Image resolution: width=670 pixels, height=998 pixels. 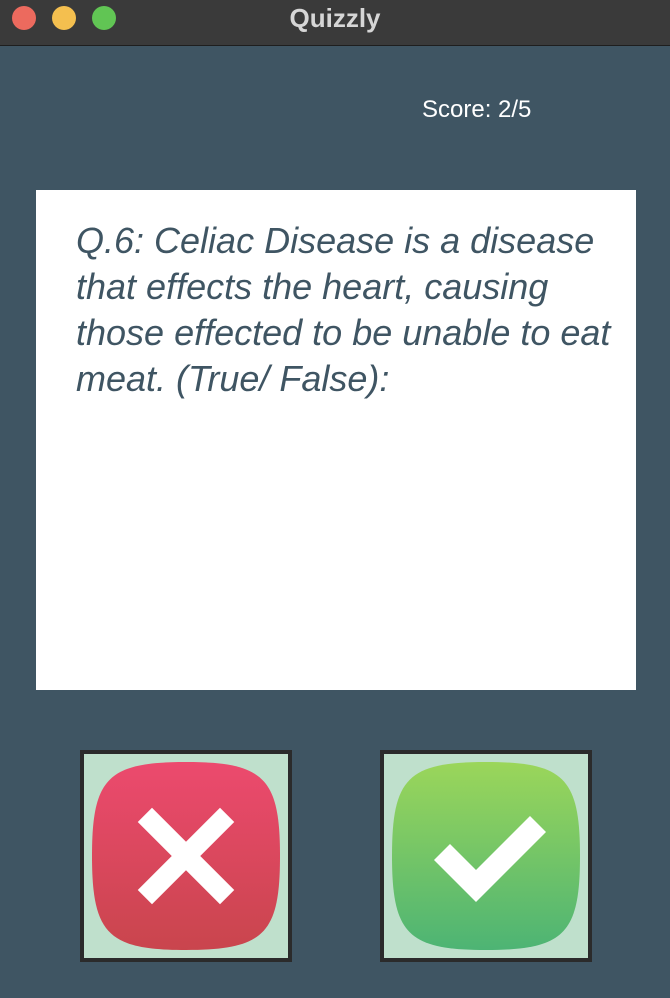 I want to click on window-titlebar: Quizzly, so click(x=335, y=23).